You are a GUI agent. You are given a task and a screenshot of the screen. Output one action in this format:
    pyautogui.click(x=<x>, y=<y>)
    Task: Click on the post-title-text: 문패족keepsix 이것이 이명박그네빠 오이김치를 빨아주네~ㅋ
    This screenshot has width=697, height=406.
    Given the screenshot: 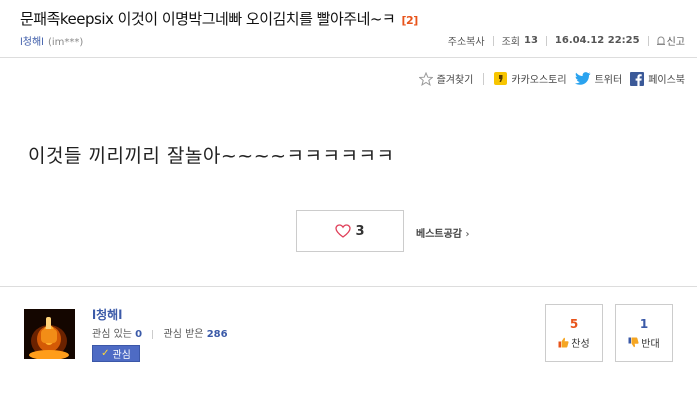 What is the action you would take?
    pyautogui.click(x=208, y=19)
    